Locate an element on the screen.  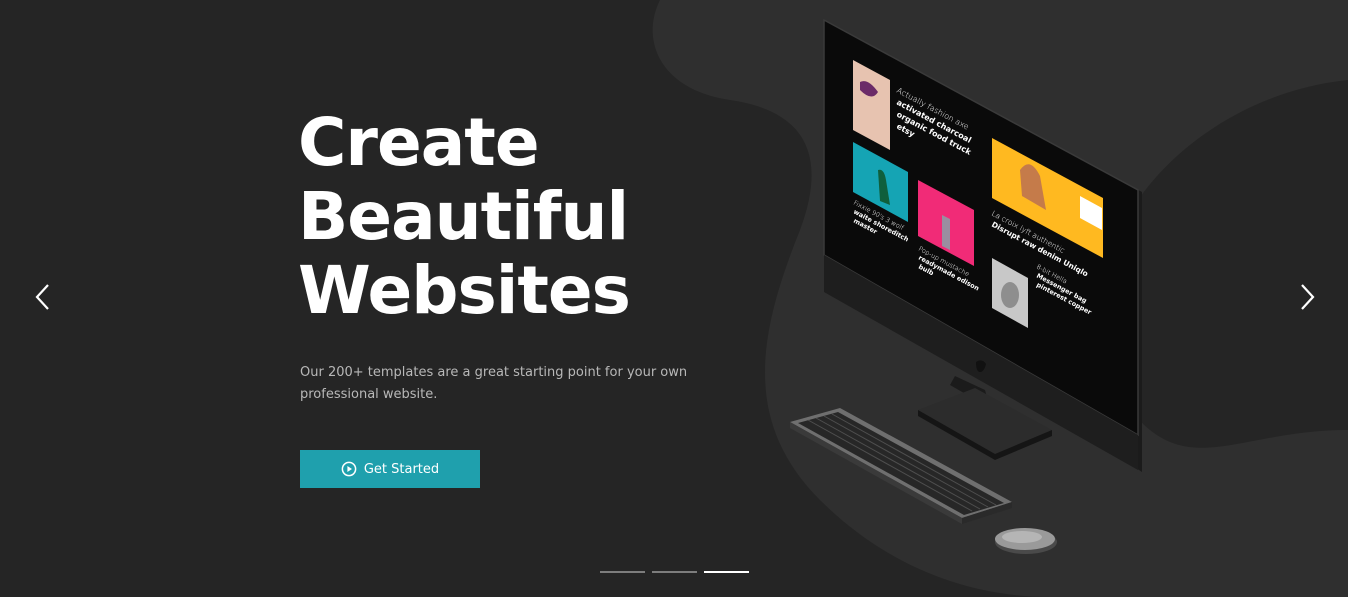
hero-headline: Create Beautiful Websites is located at coordinates (464, 216).